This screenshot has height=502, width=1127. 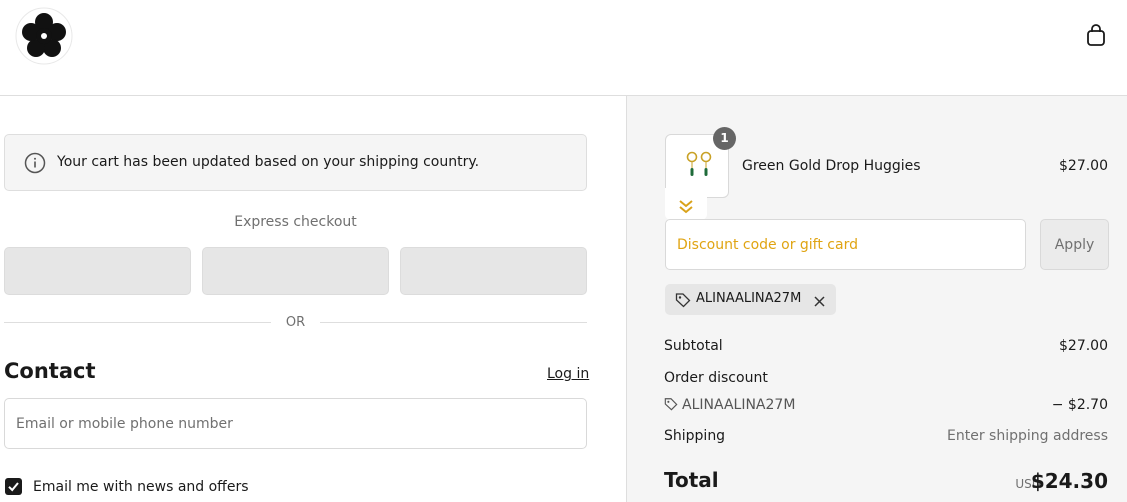 I want to click on or-divider-text: OR, so click(x=295, y=322).